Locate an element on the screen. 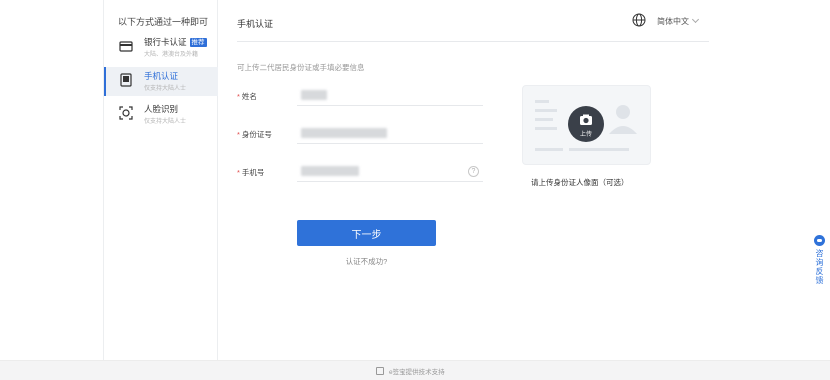  page-title: 手机认证 is located at coordinates (255, 24).